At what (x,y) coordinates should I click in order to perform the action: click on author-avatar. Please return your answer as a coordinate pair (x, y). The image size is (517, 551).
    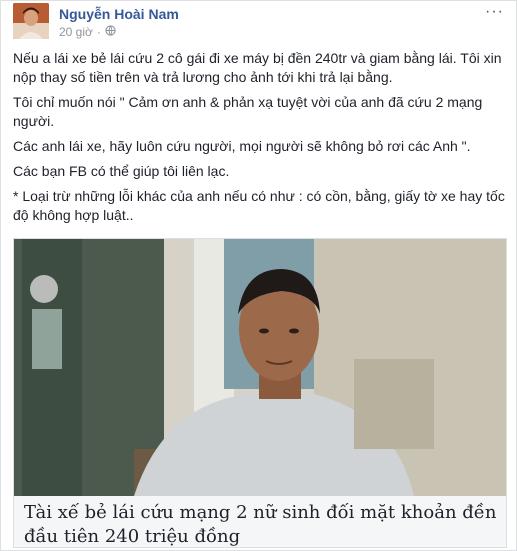
    Looking at the image, I should click on (31, 21).